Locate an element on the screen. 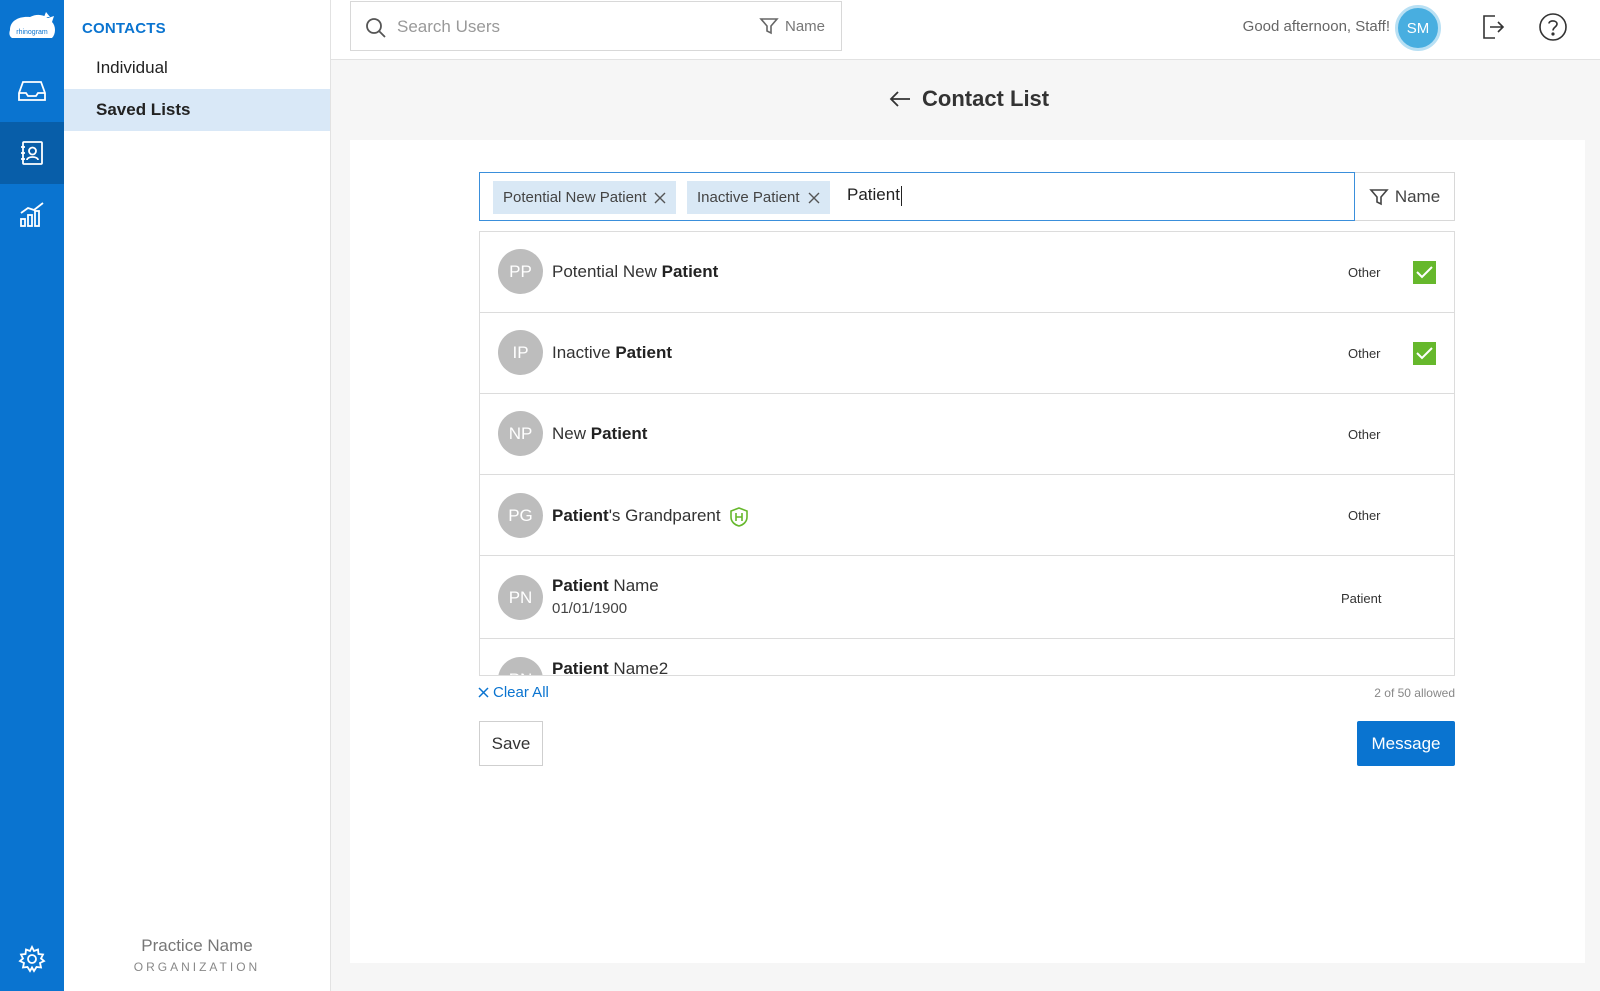 This screenshot has height=991, width=1600. contact-name: Patient Name2 is located at coordinates (610, 667).